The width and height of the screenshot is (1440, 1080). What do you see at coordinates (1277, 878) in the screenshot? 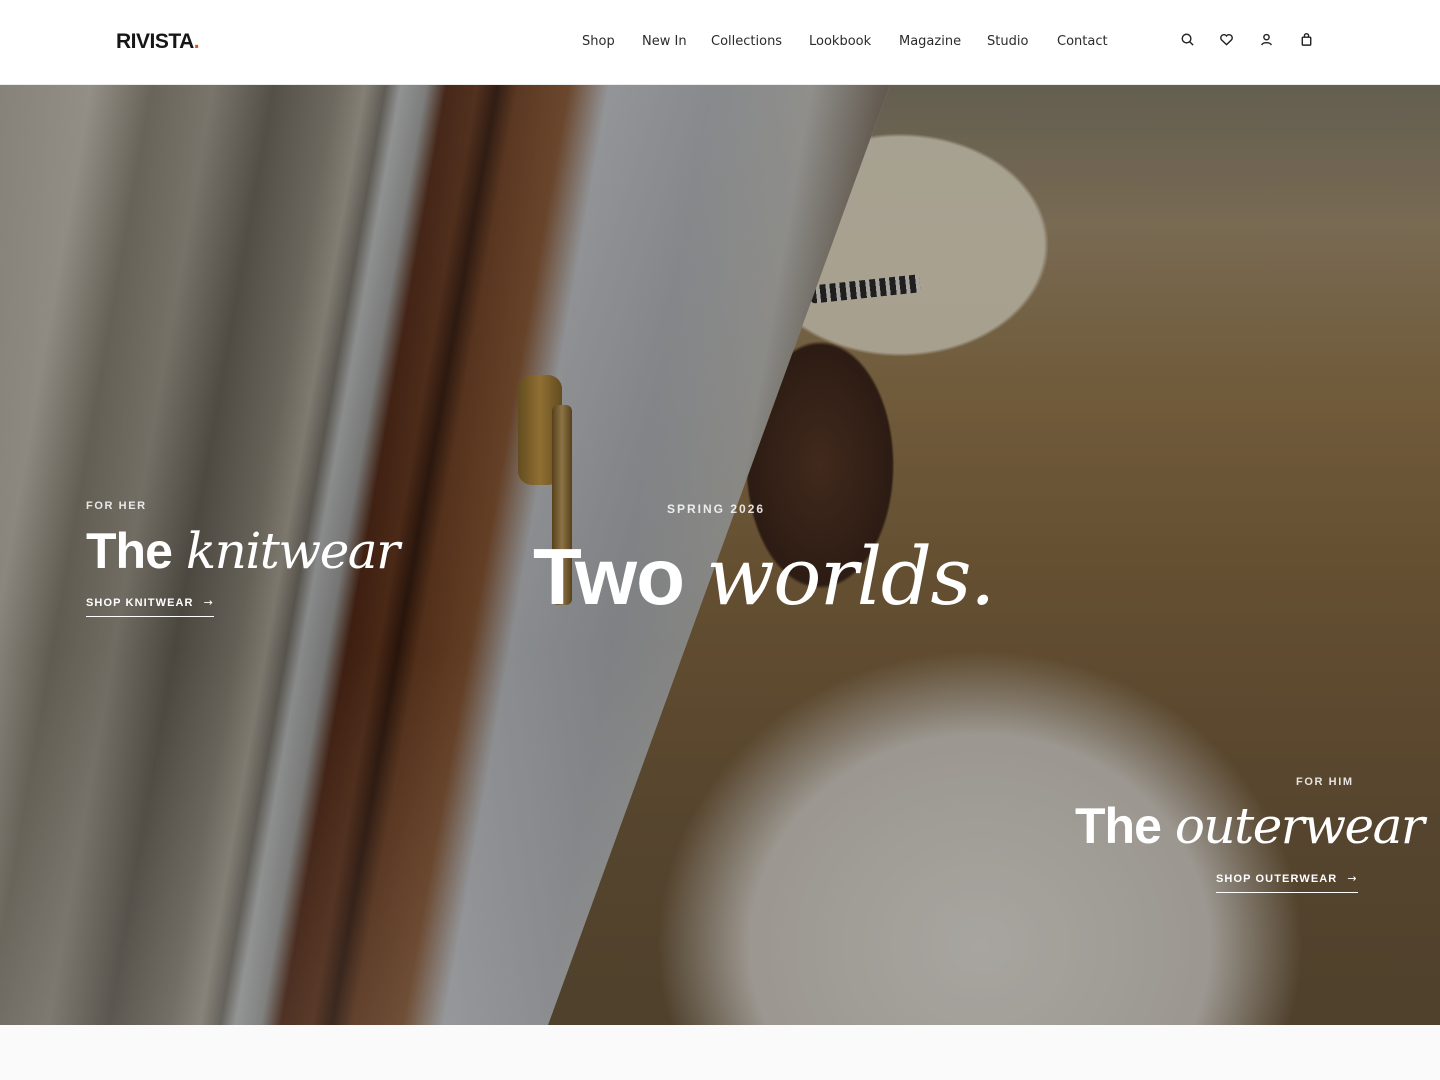
I see `shop-outerwear-label: SHOP OUTERWEAR` at bounding box center [1277, 878].